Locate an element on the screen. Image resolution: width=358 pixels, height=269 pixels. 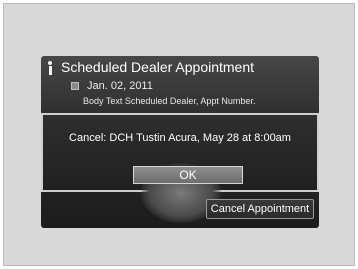
ok-button: OK is located at coordinates (188, 175).